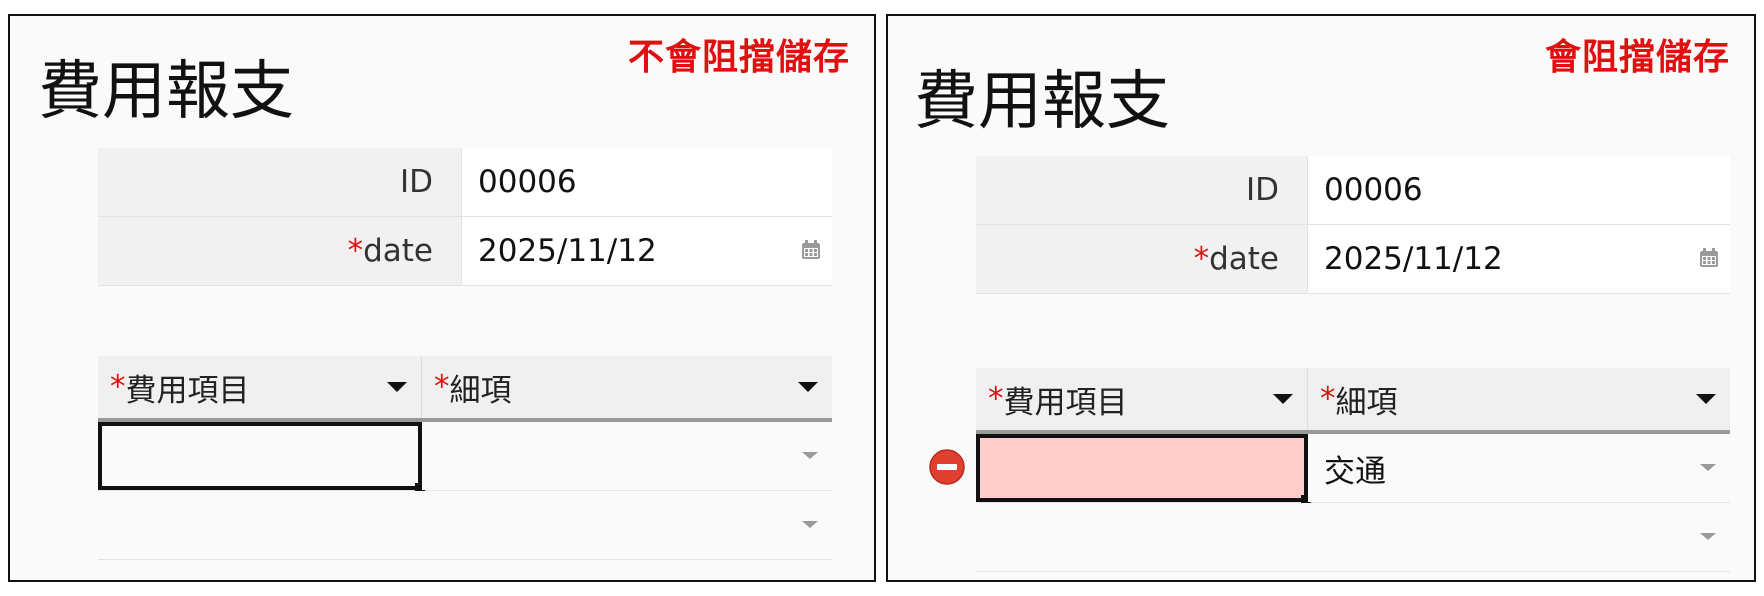  Describe the element at coordinates (947, 467) in the screenshot. I see `error-icon` at that location.